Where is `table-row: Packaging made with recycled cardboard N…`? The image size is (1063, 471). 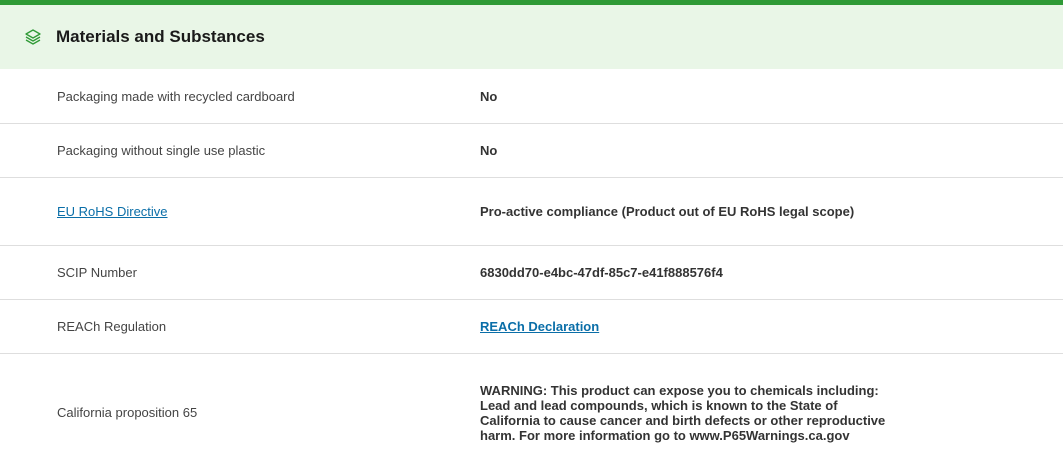 table-row: Packaging made with recycled cardboard N… is located at coordinates (531, 96).